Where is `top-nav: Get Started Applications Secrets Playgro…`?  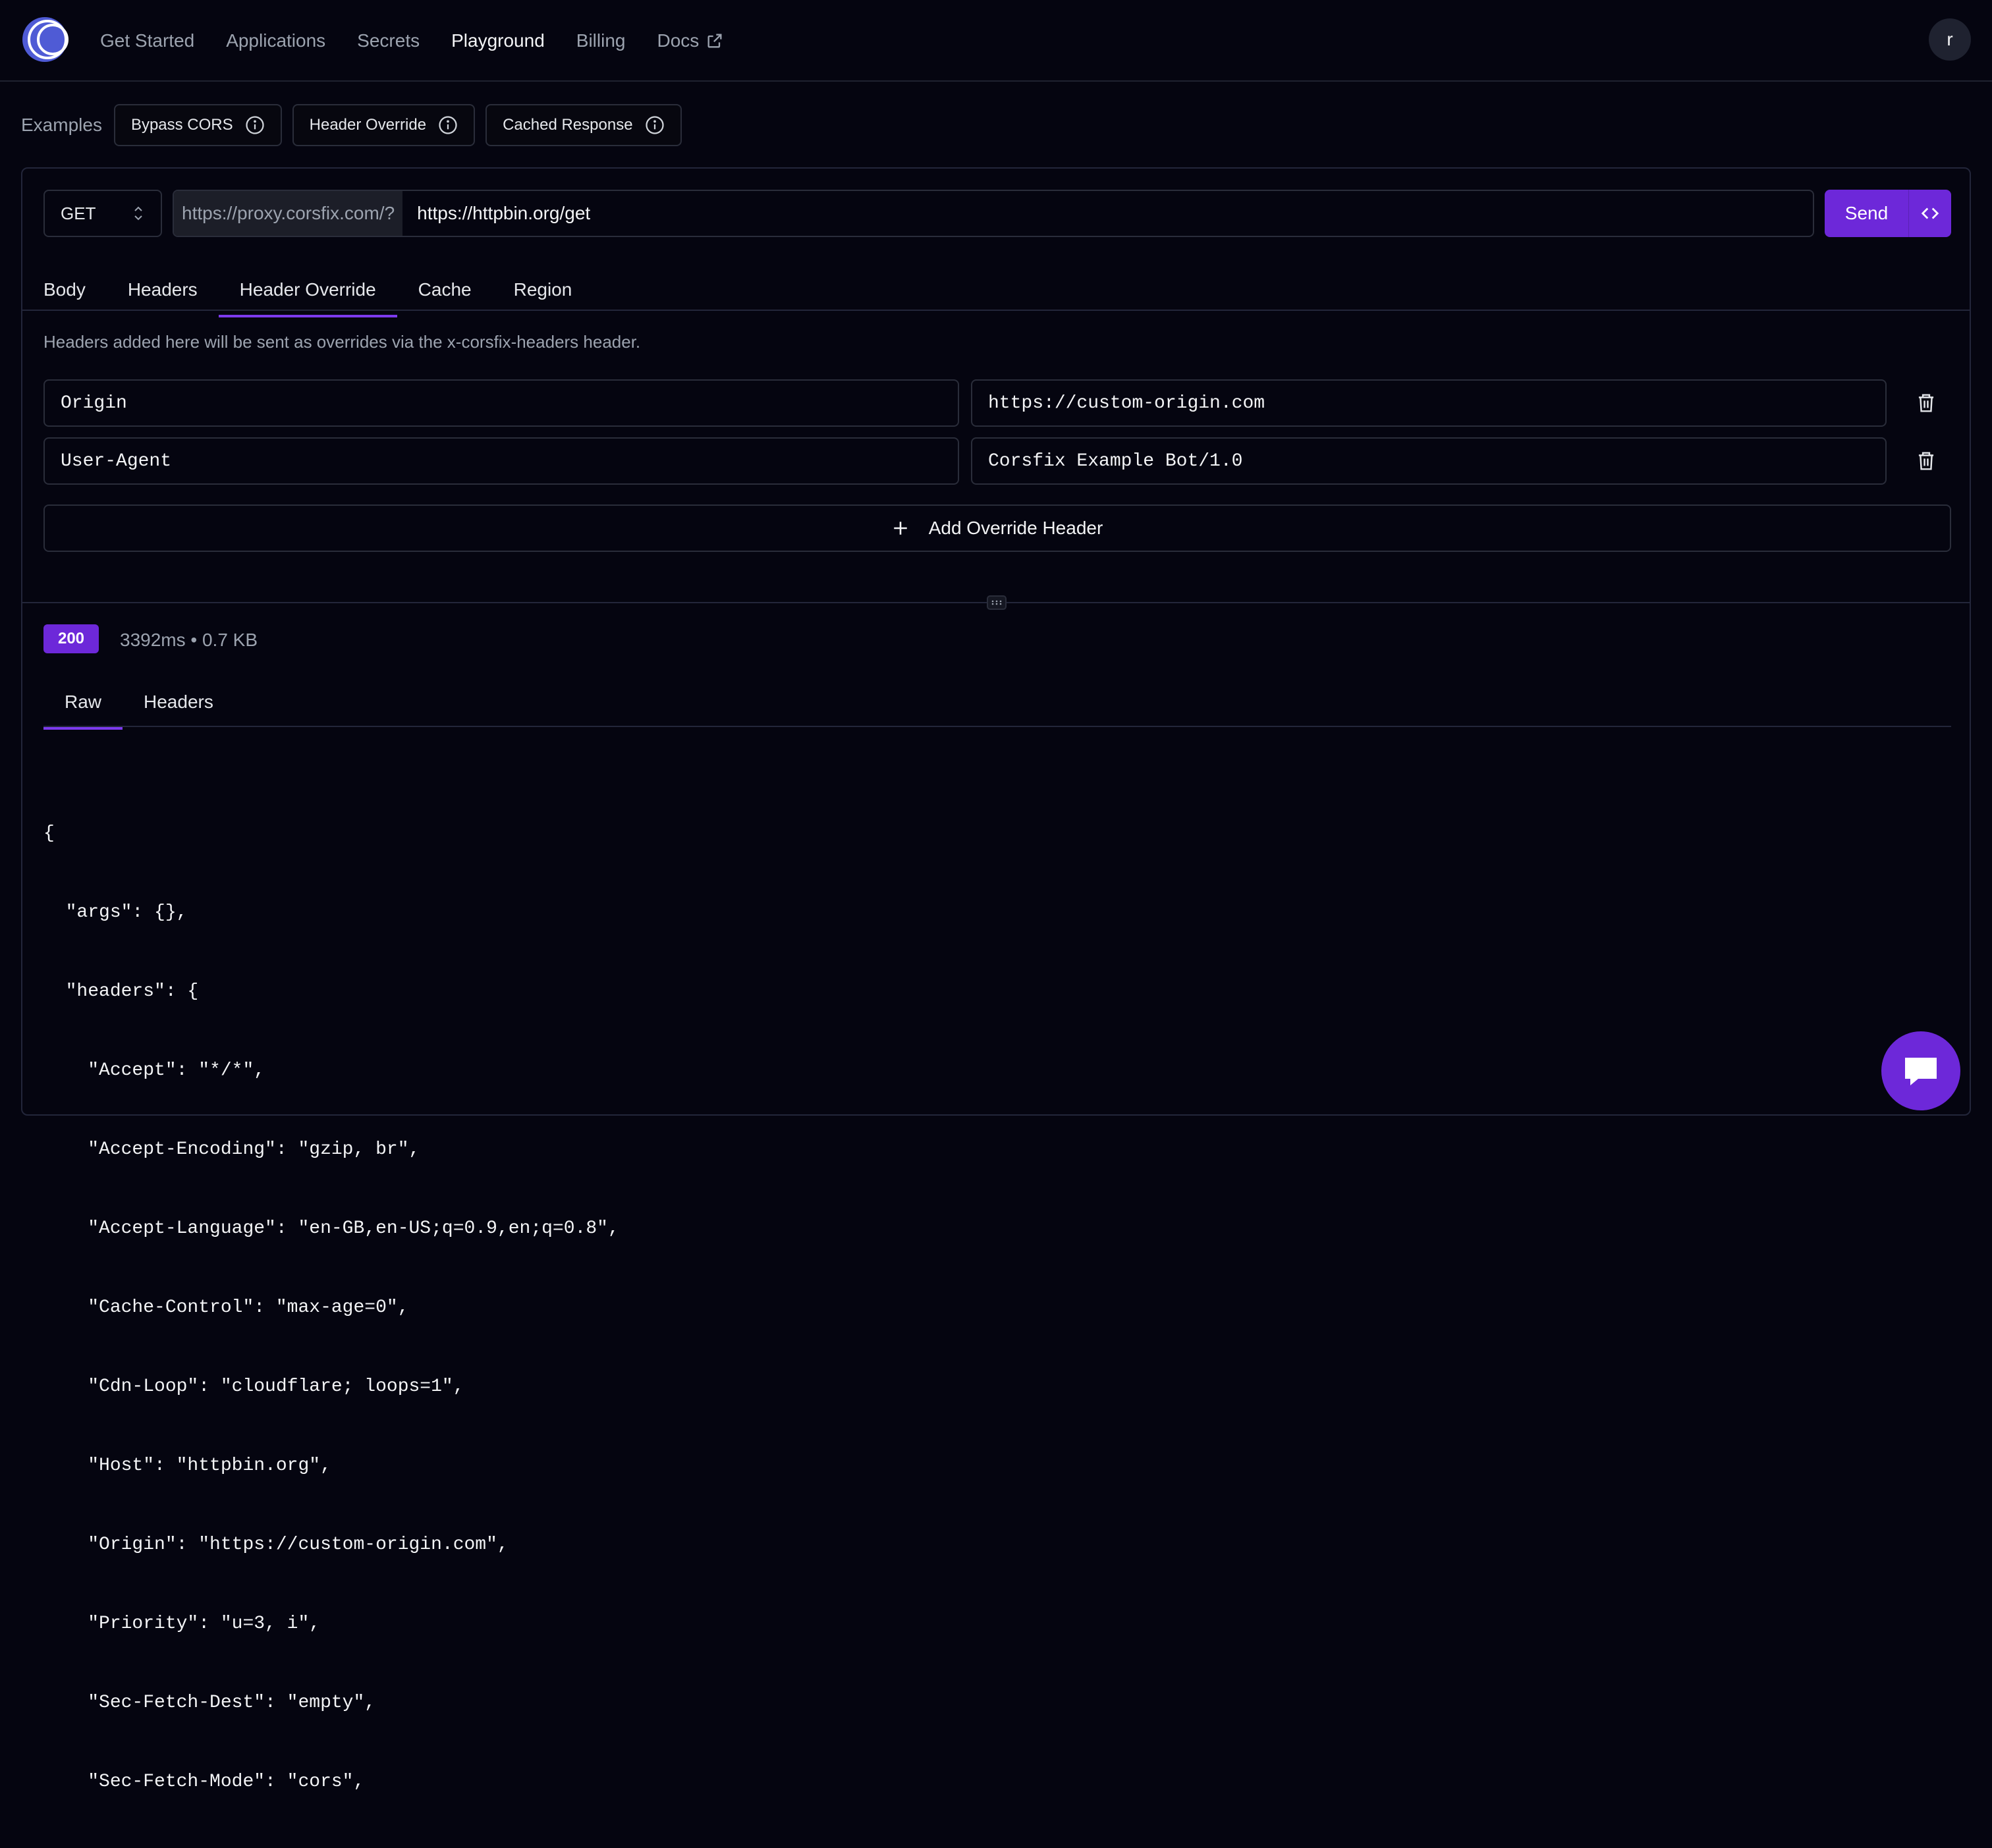 top-nav: Get Started Applications Secrets Playgro… is located at coordinates (996, 41).